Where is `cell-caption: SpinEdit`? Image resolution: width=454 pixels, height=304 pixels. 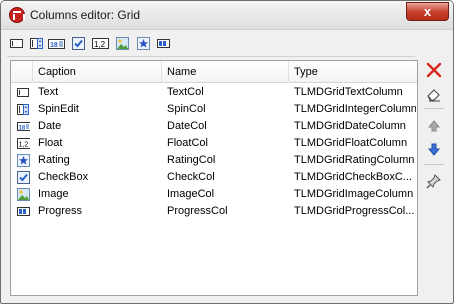
cell-caption: SpinEdit is located at coordinates (58, 109).